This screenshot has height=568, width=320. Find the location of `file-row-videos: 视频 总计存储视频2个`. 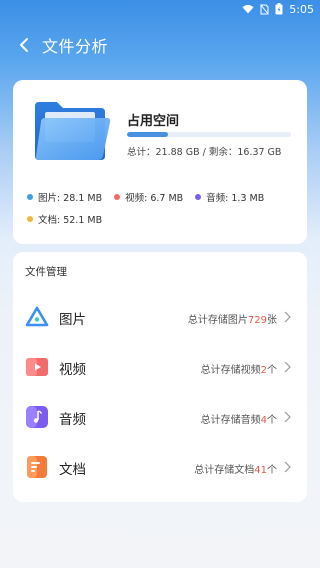

file-row-videos: 视频 总计存储视频2个 is located at coordinates (160, 367).